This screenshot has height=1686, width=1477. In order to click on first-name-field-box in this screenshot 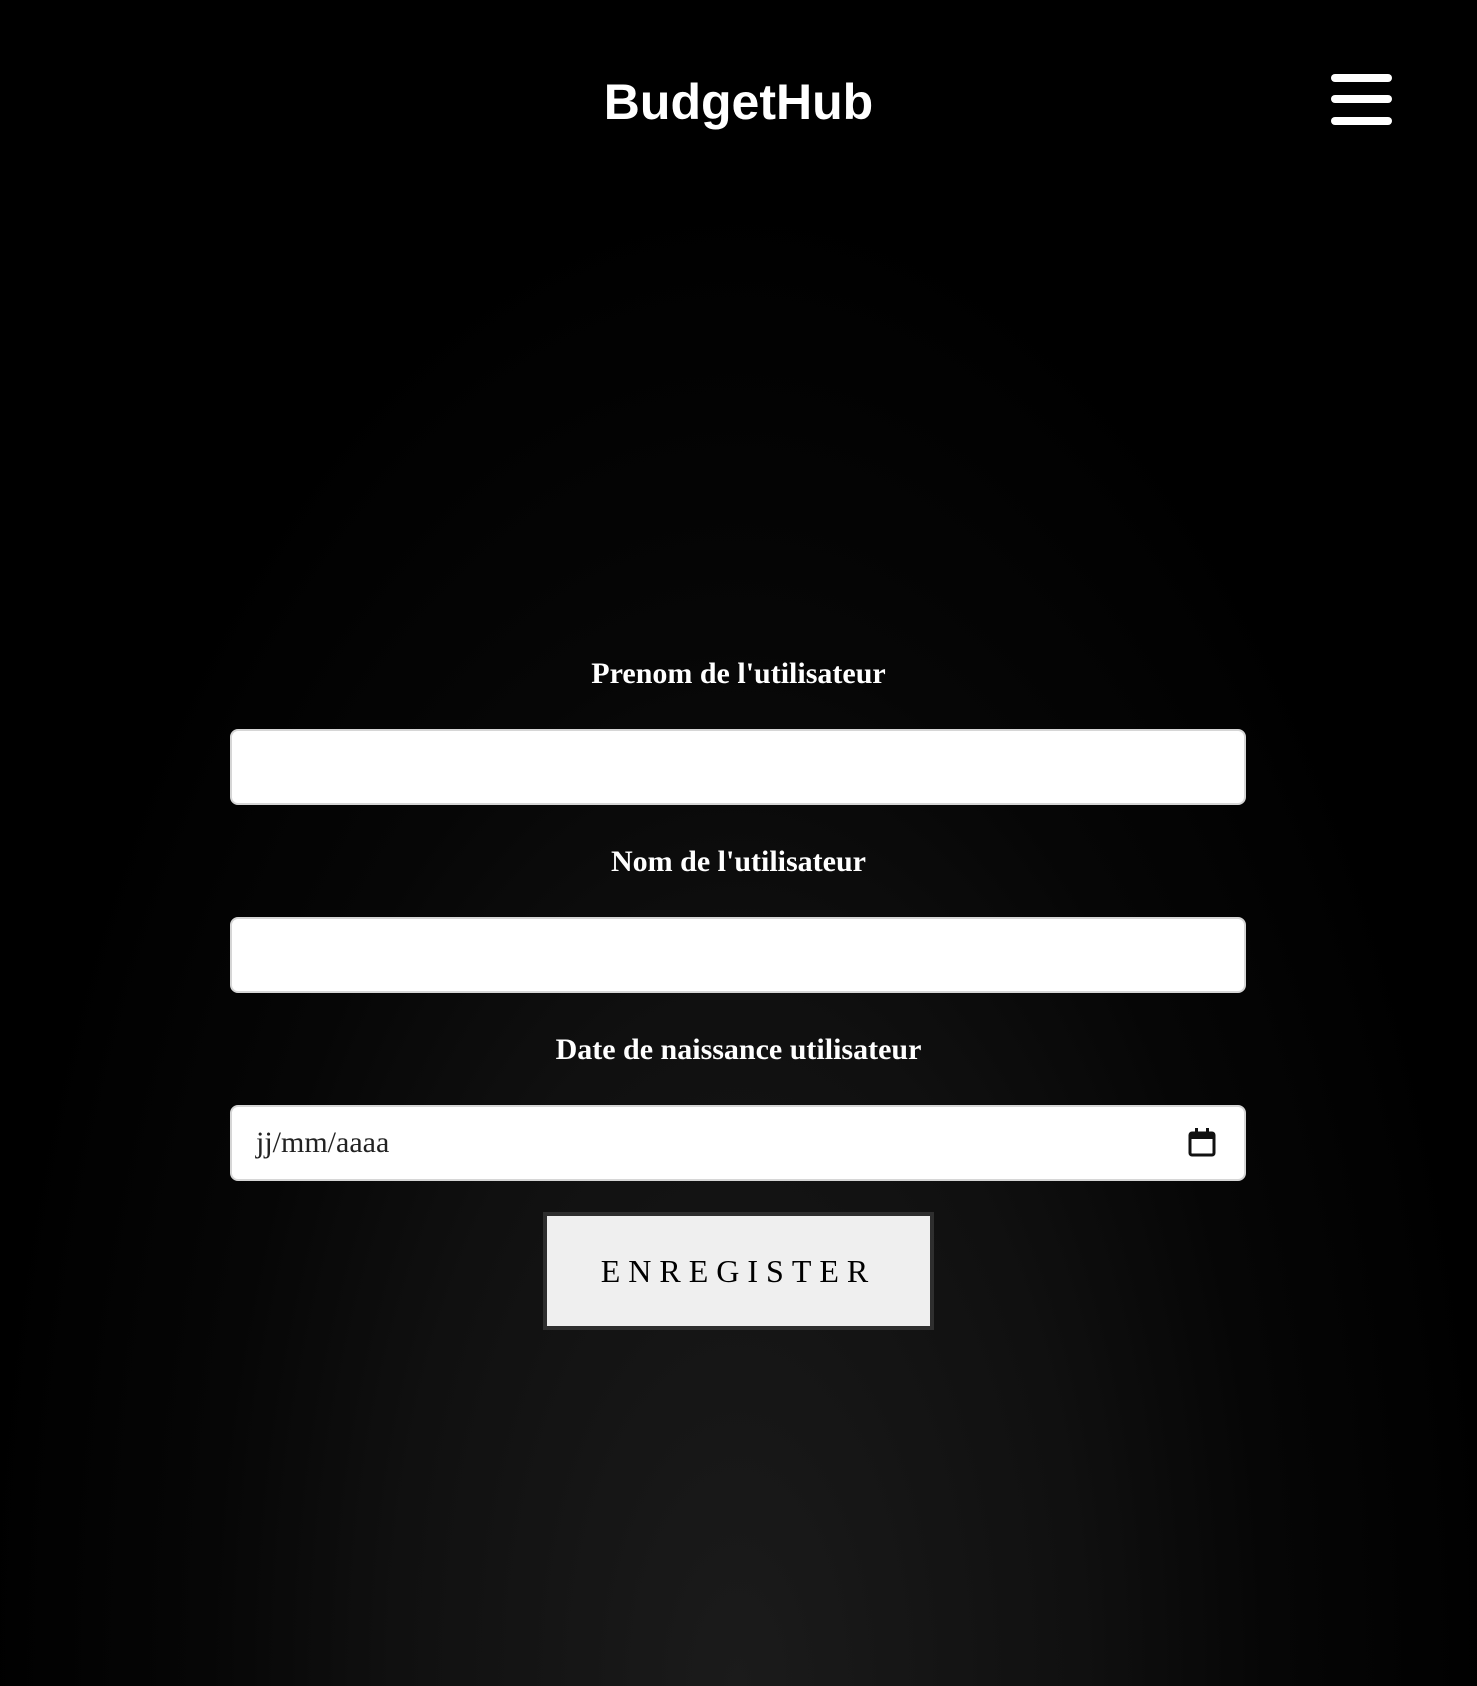, I will do `click(738, 767)`.